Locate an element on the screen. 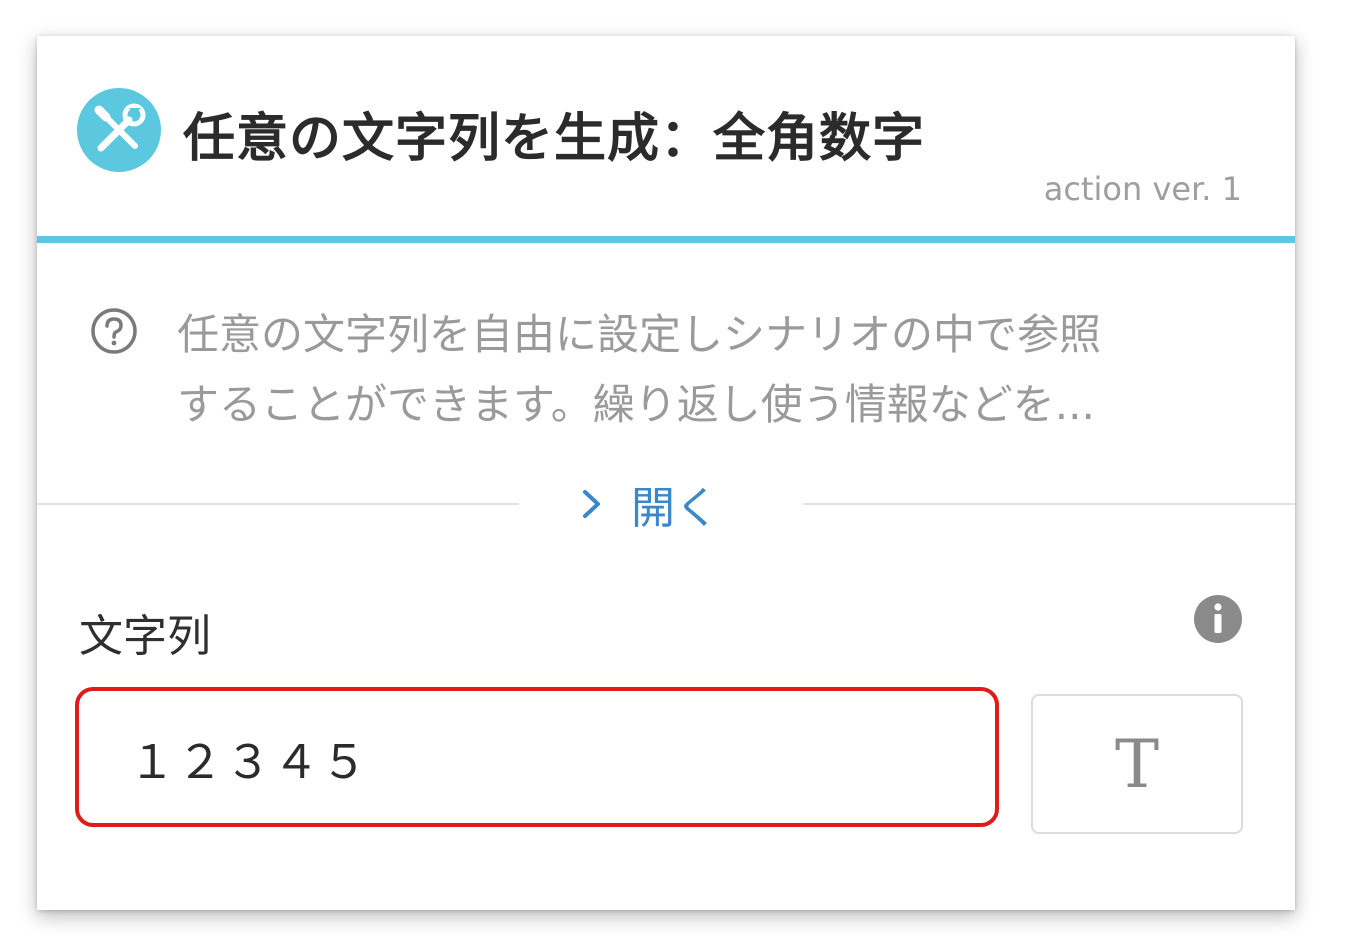 This screenshot has height=952, width=1347. action-title: 任意の文字列を生成：全角数字 is located at coordinates (554, 139).